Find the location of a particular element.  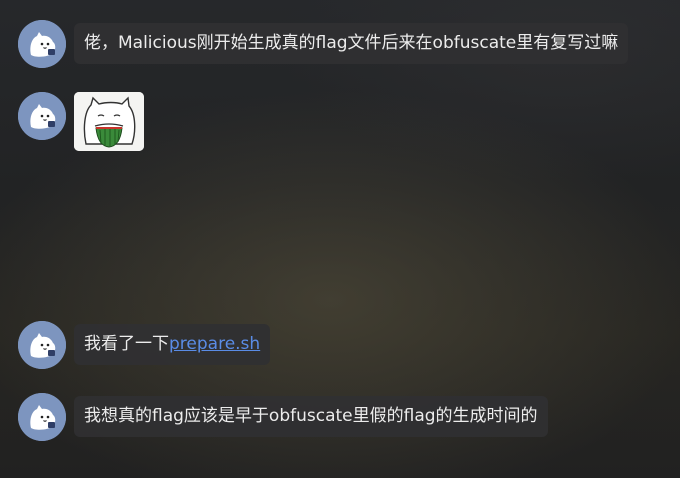

message-text: 我看了一下 is located at coordinates (126, 344).